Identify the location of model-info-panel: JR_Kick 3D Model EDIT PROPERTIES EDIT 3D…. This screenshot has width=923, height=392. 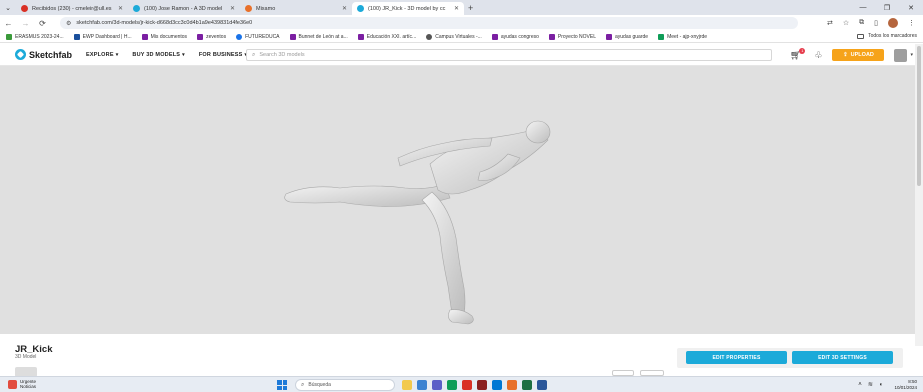
(457, 355).